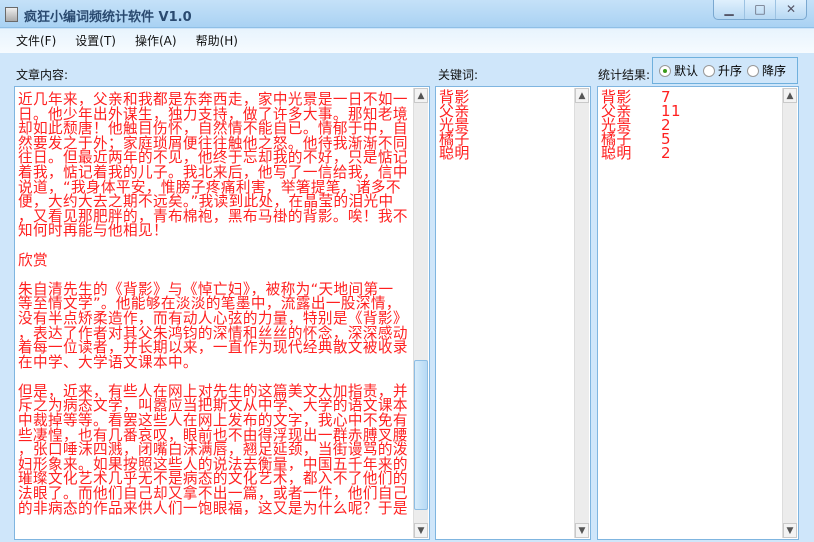  I want to click on keywords-list: 背影 父亲 光景 橘子 聪明, so click(454, 126).